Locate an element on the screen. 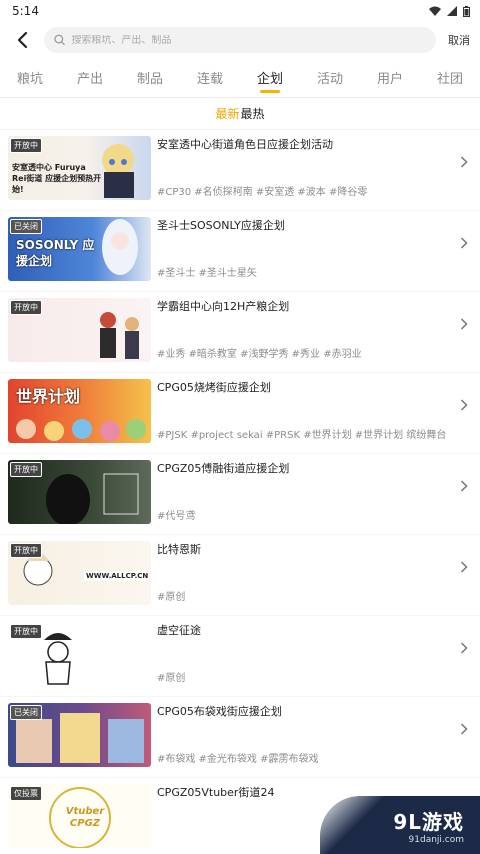 The width and height of the screenshot is (480, 854). search-row: 取消 is located at coordinates (240, 40).